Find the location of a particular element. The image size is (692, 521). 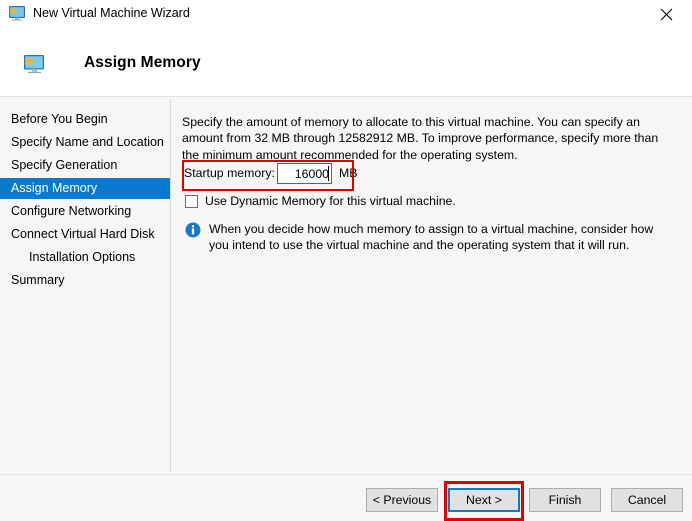

page-header: Assign Memory is located at coordinates (346, 63).